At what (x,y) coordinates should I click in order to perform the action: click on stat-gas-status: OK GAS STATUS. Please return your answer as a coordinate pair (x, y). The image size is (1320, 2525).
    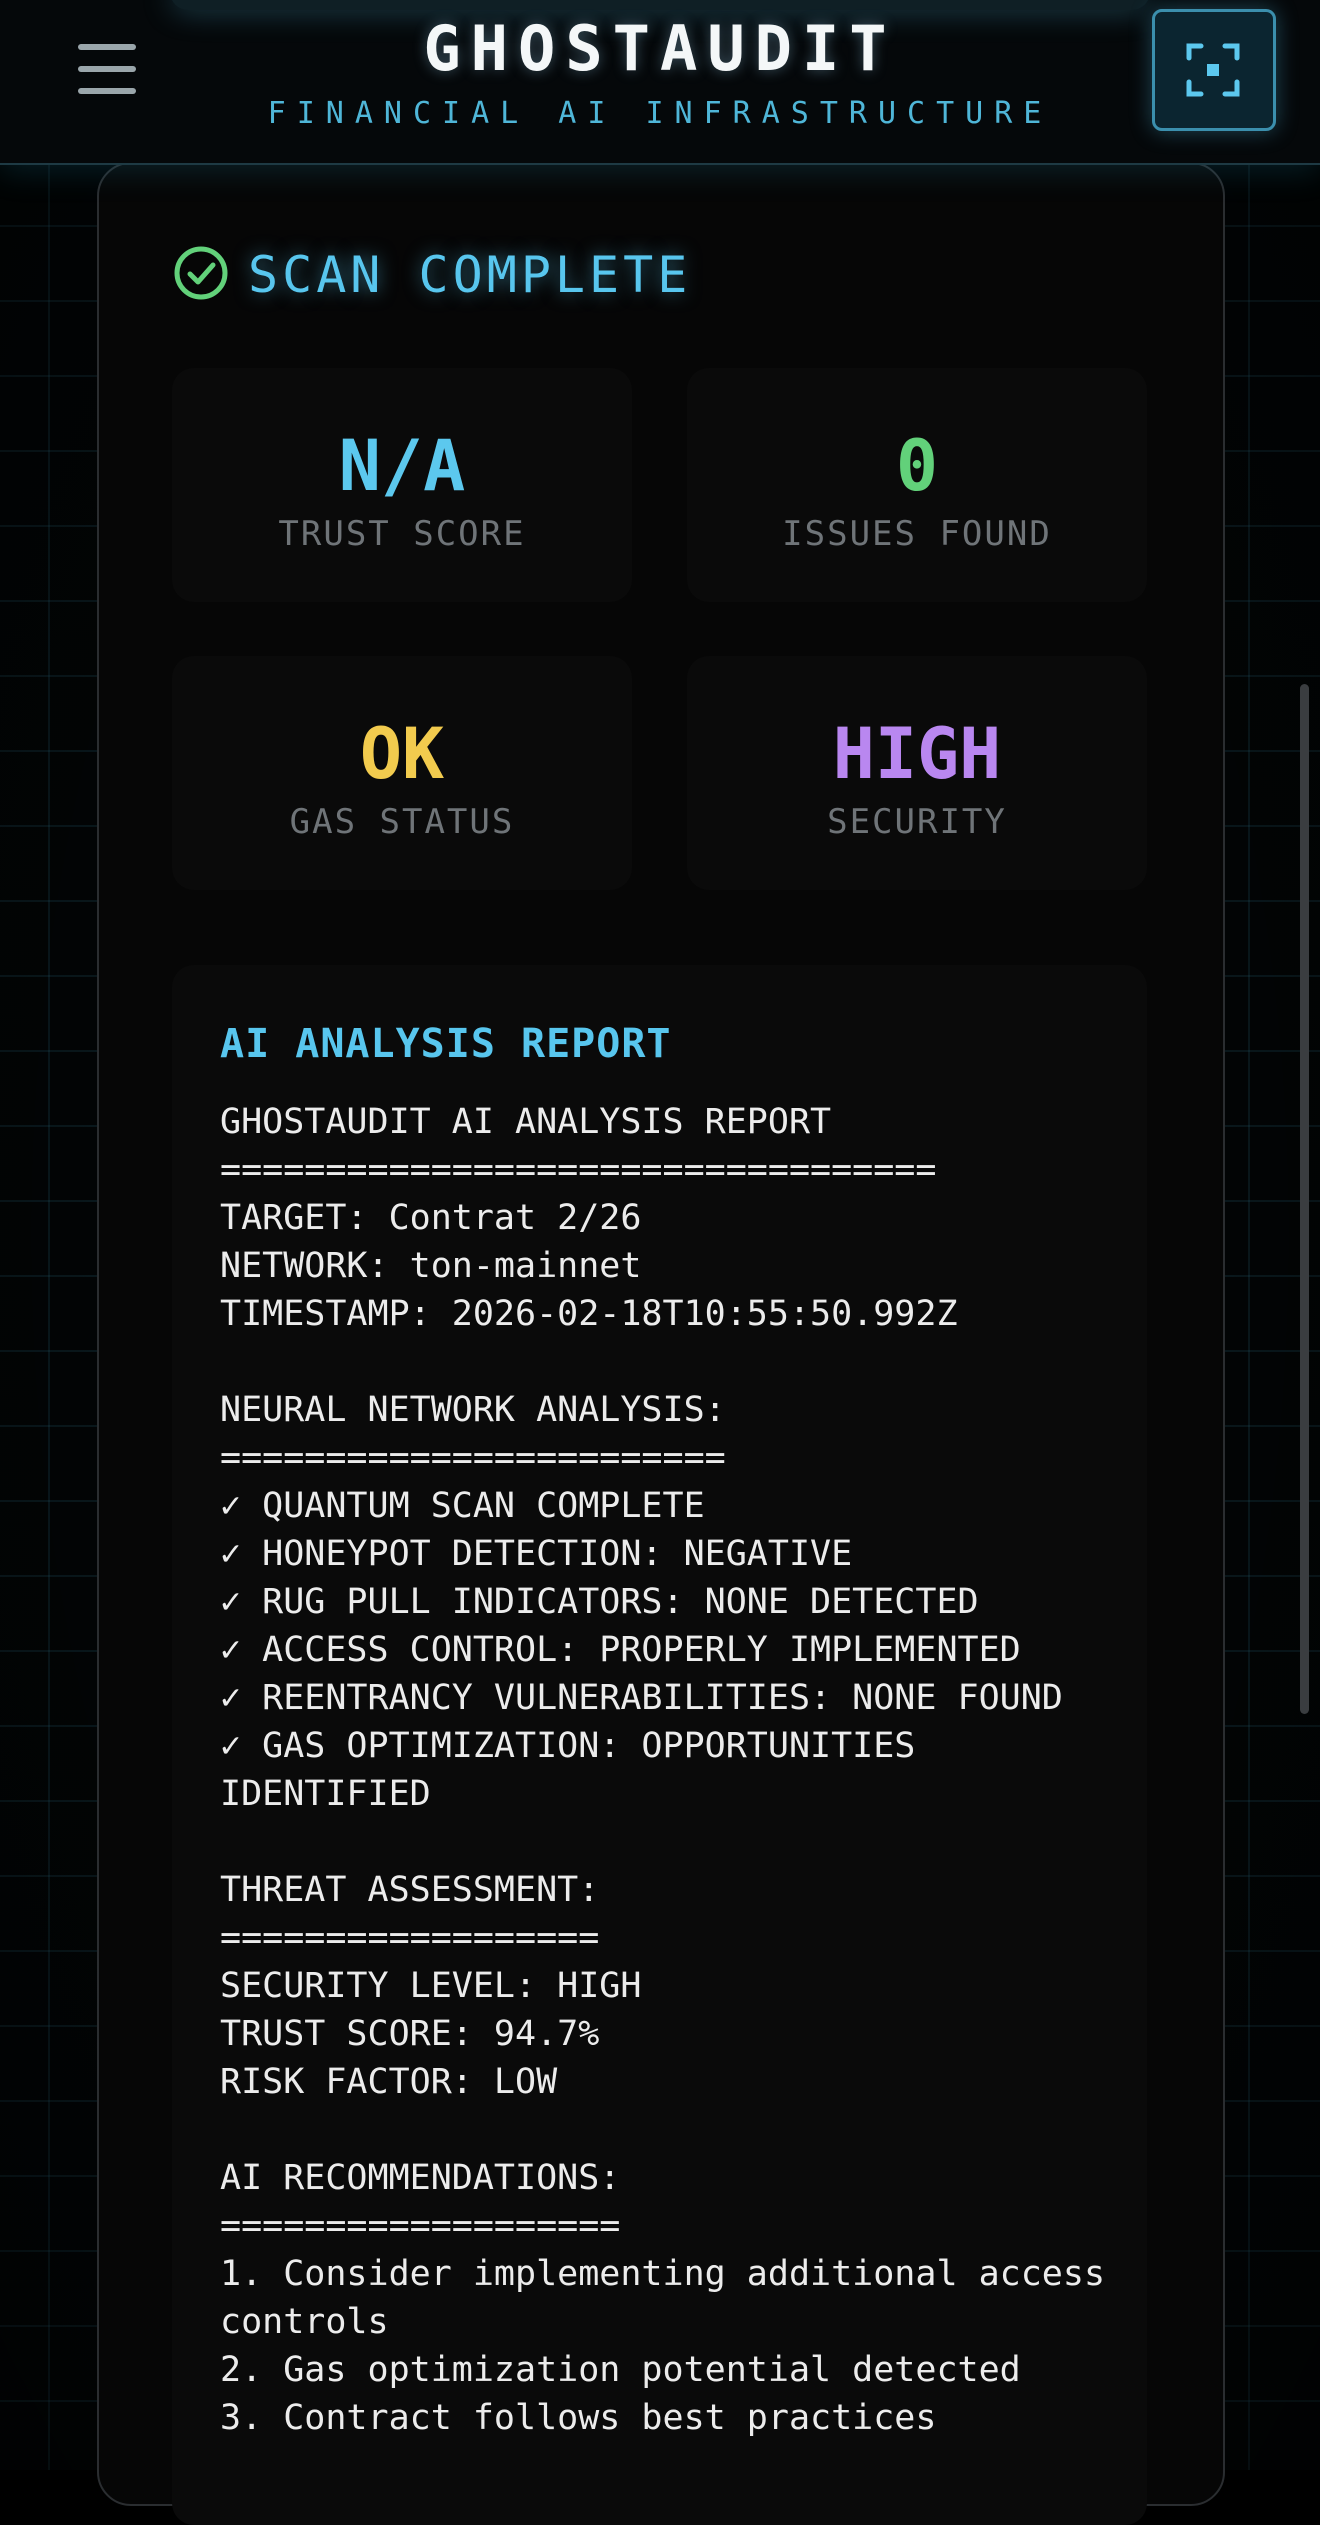
    Looking at the image, I should click on (402, 773).